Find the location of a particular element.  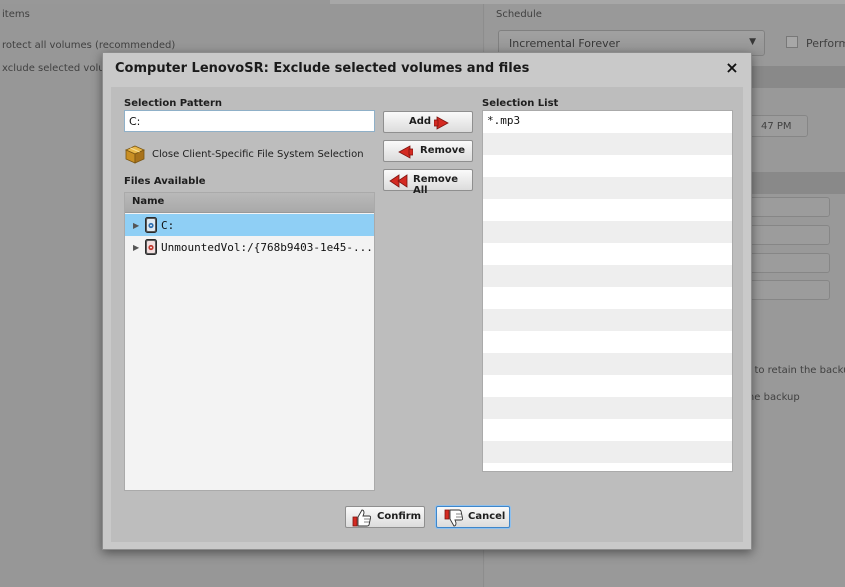

close-icon: × is located at coordinates (732, 68).